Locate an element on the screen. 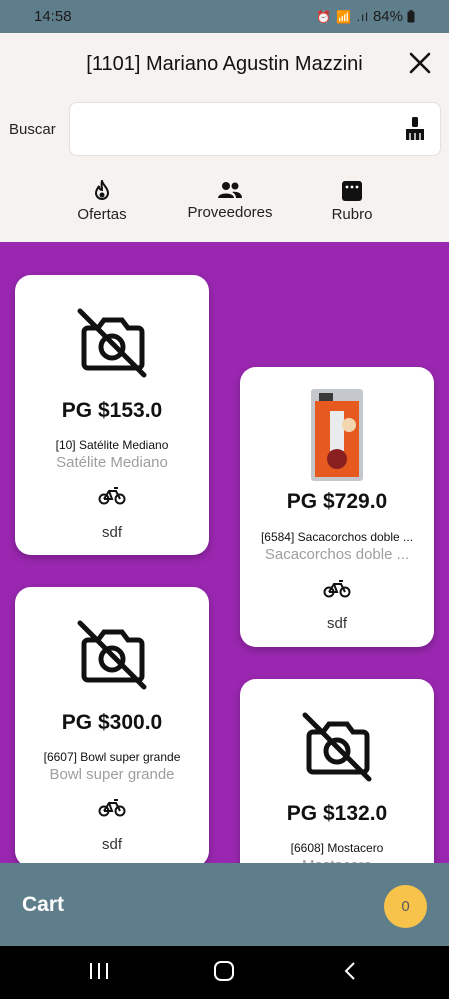  category-icon is located at coordinates (352, 191).